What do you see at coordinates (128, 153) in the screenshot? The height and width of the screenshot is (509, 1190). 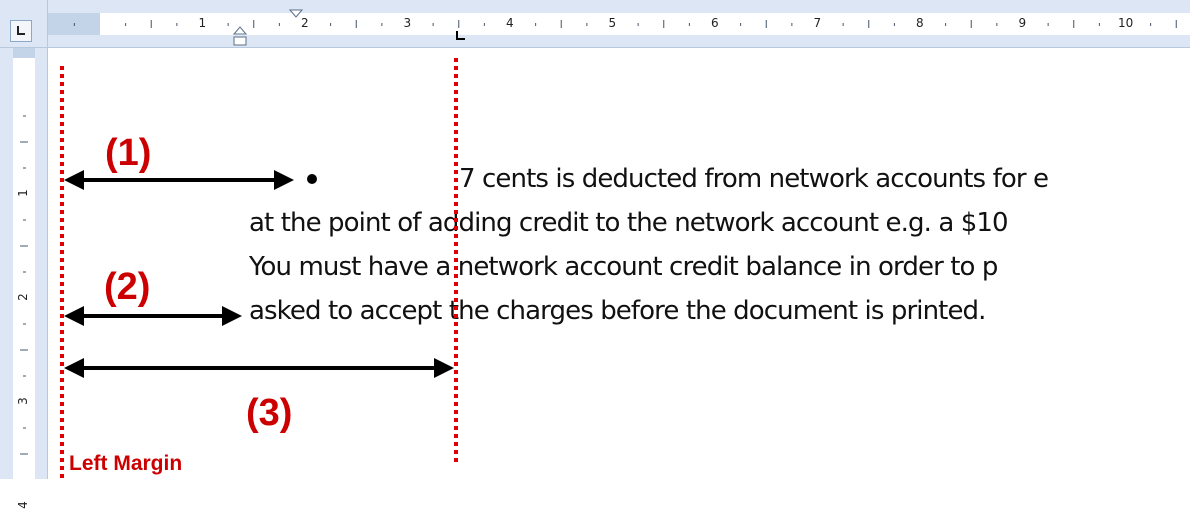 I see `annotation-label-1: (1)` at bounding box center [128, 153].